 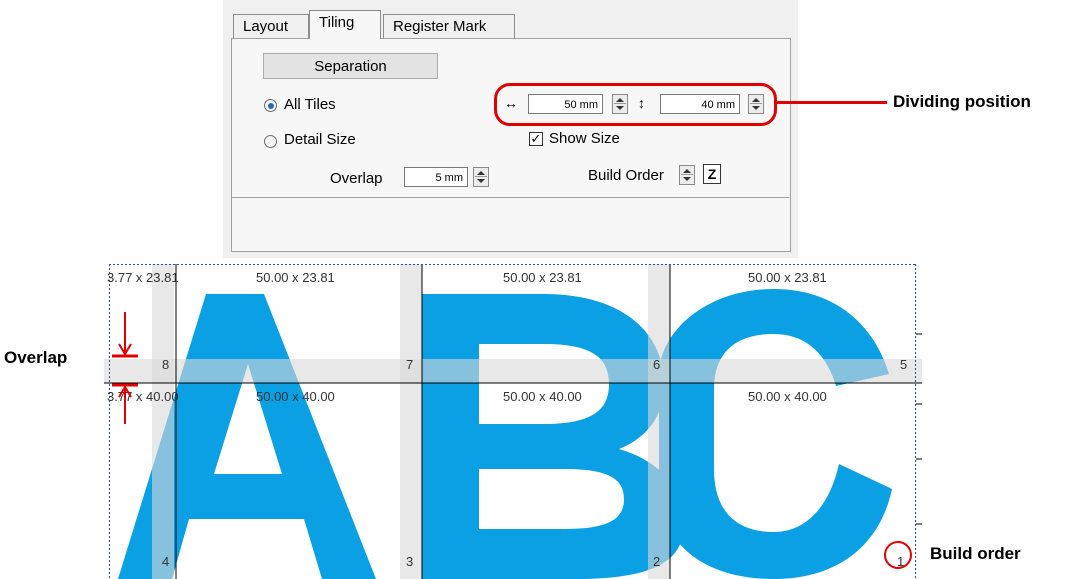 What do you see at coordinates (775, 434) in the screenshot?
I see `letter-c-shape` at bounding box center [775, 434].